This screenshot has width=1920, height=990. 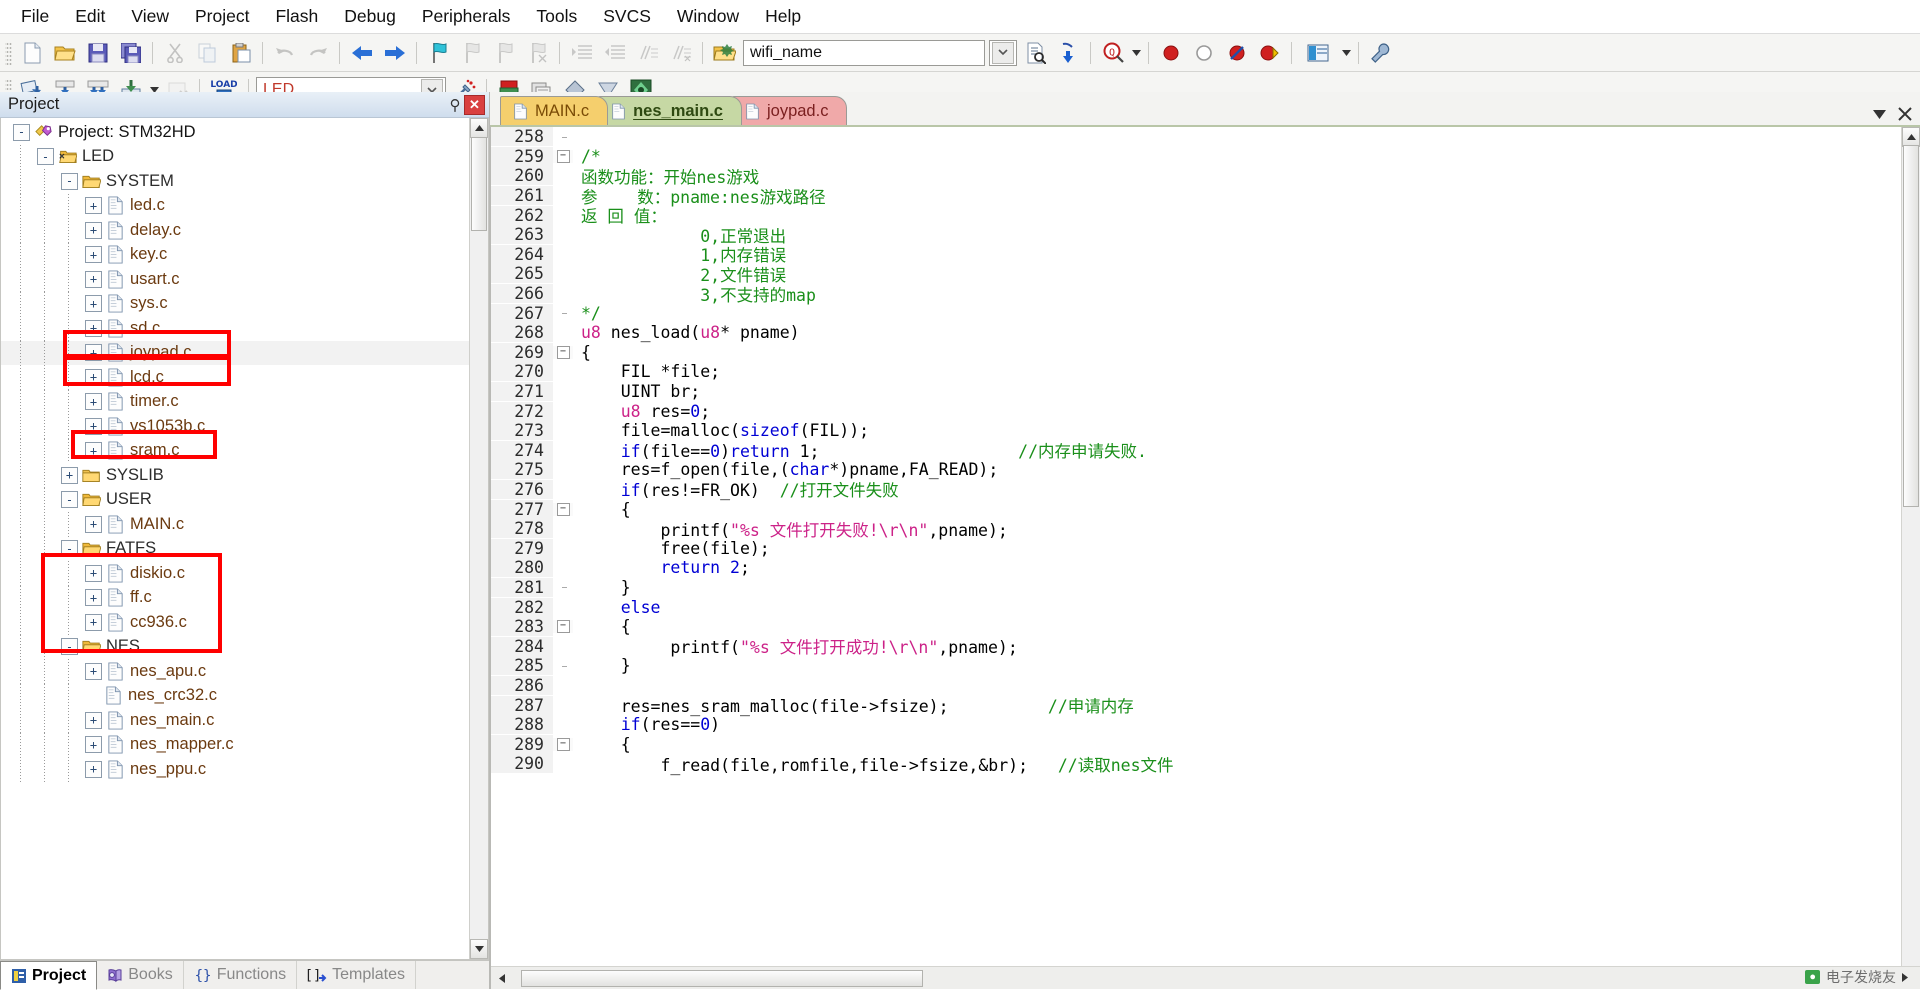 I want to click on editor-vertical-scrollbar, so click(x=1910, y=548).